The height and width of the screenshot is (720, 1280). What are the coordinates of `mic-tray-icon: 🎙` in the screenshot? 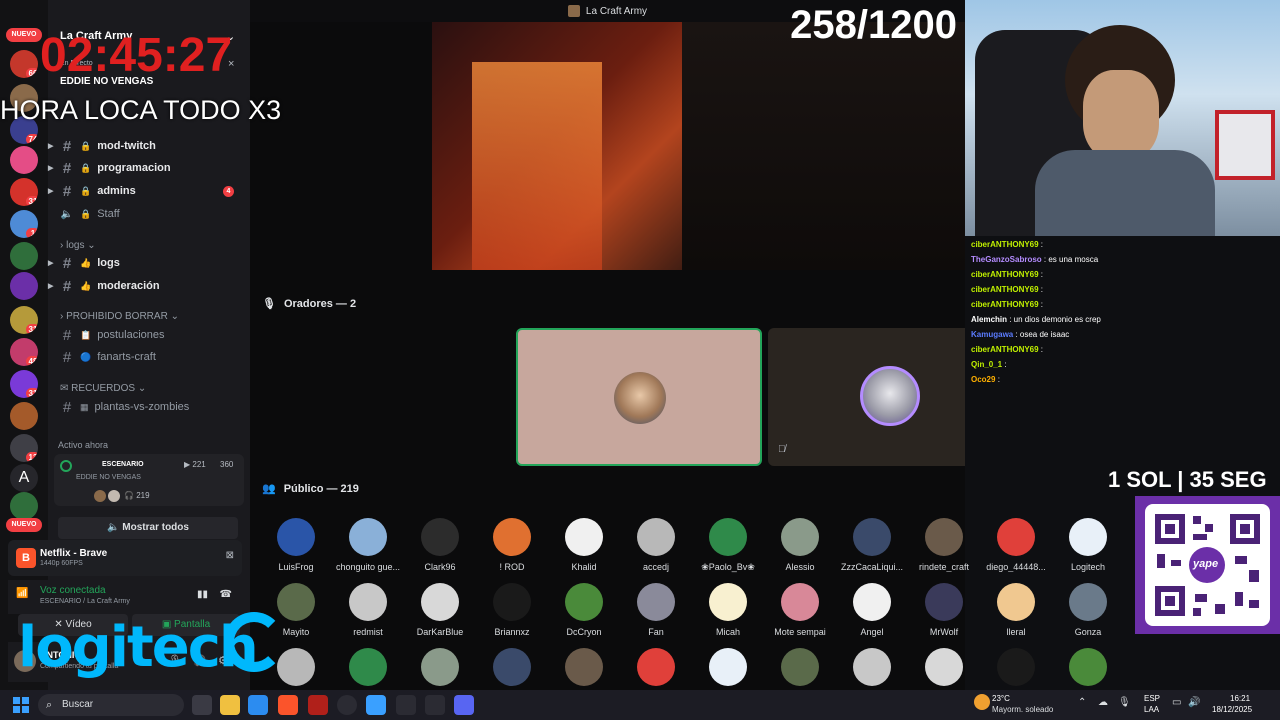 It's located at (1124, 702).